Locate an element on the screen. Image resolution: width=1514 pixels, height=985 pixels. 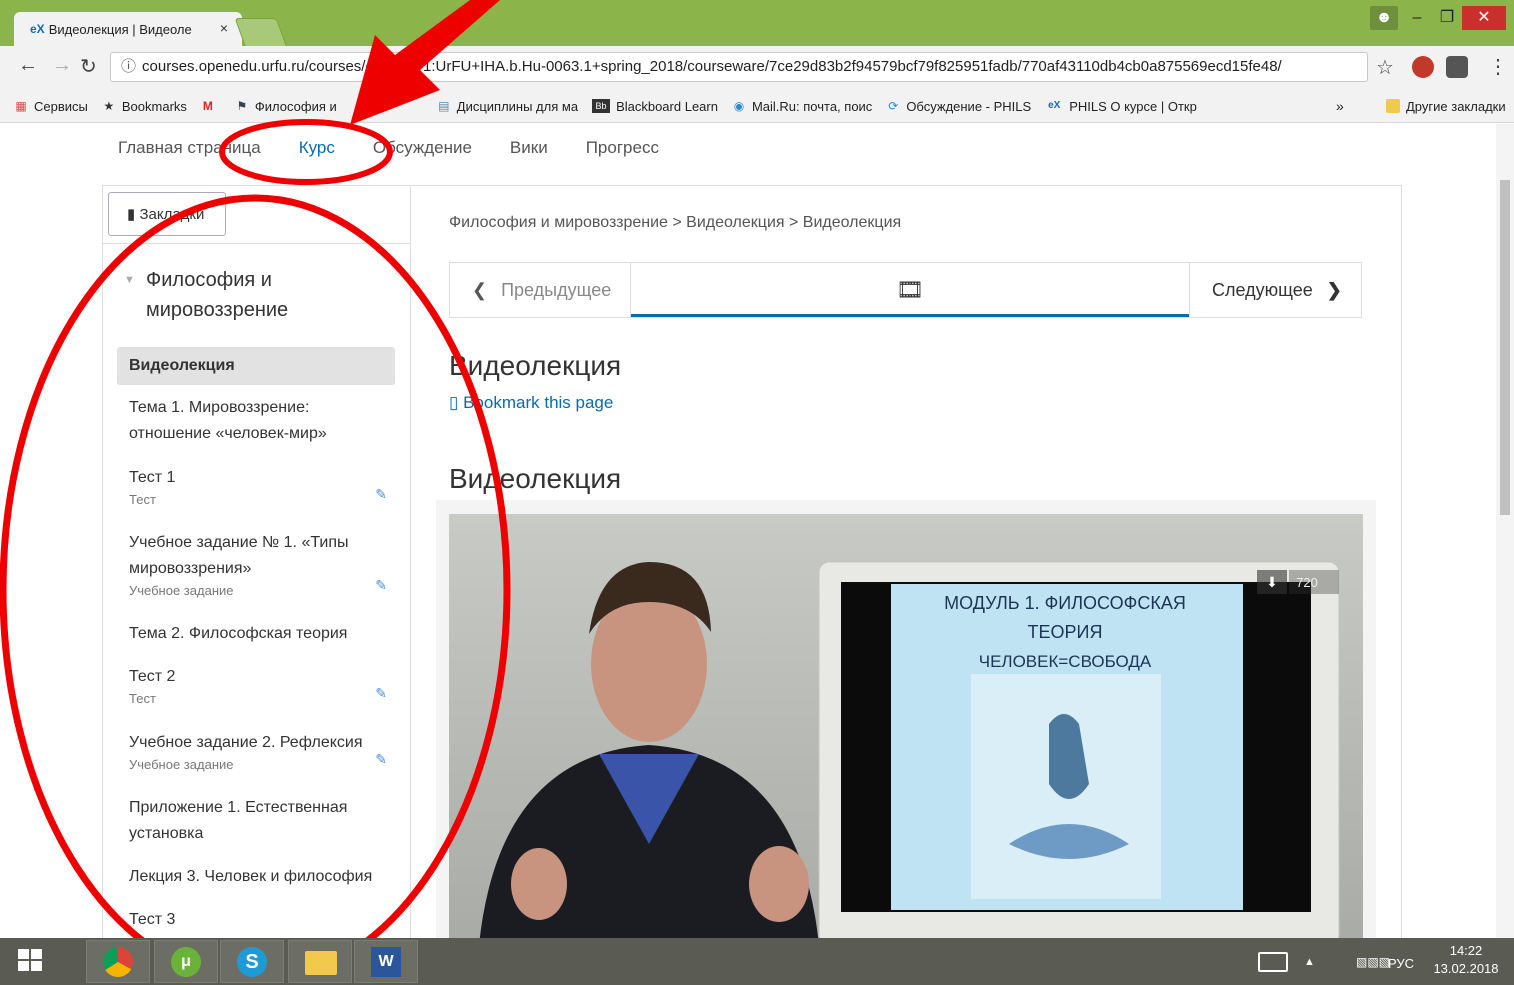
film-icon: 🎞 is located at coordinates (910, 289).